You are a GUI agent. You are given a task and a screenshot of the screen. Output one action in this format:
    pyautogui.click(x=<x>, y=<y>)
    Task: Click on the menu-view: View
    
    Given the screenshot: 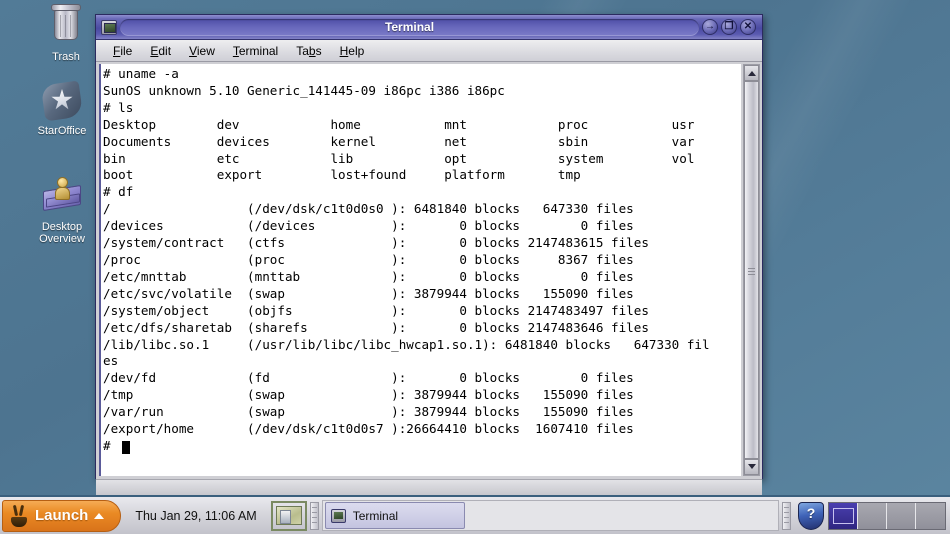 What is the action you would take?
    pyautogui.click(x=202, y=51)
    